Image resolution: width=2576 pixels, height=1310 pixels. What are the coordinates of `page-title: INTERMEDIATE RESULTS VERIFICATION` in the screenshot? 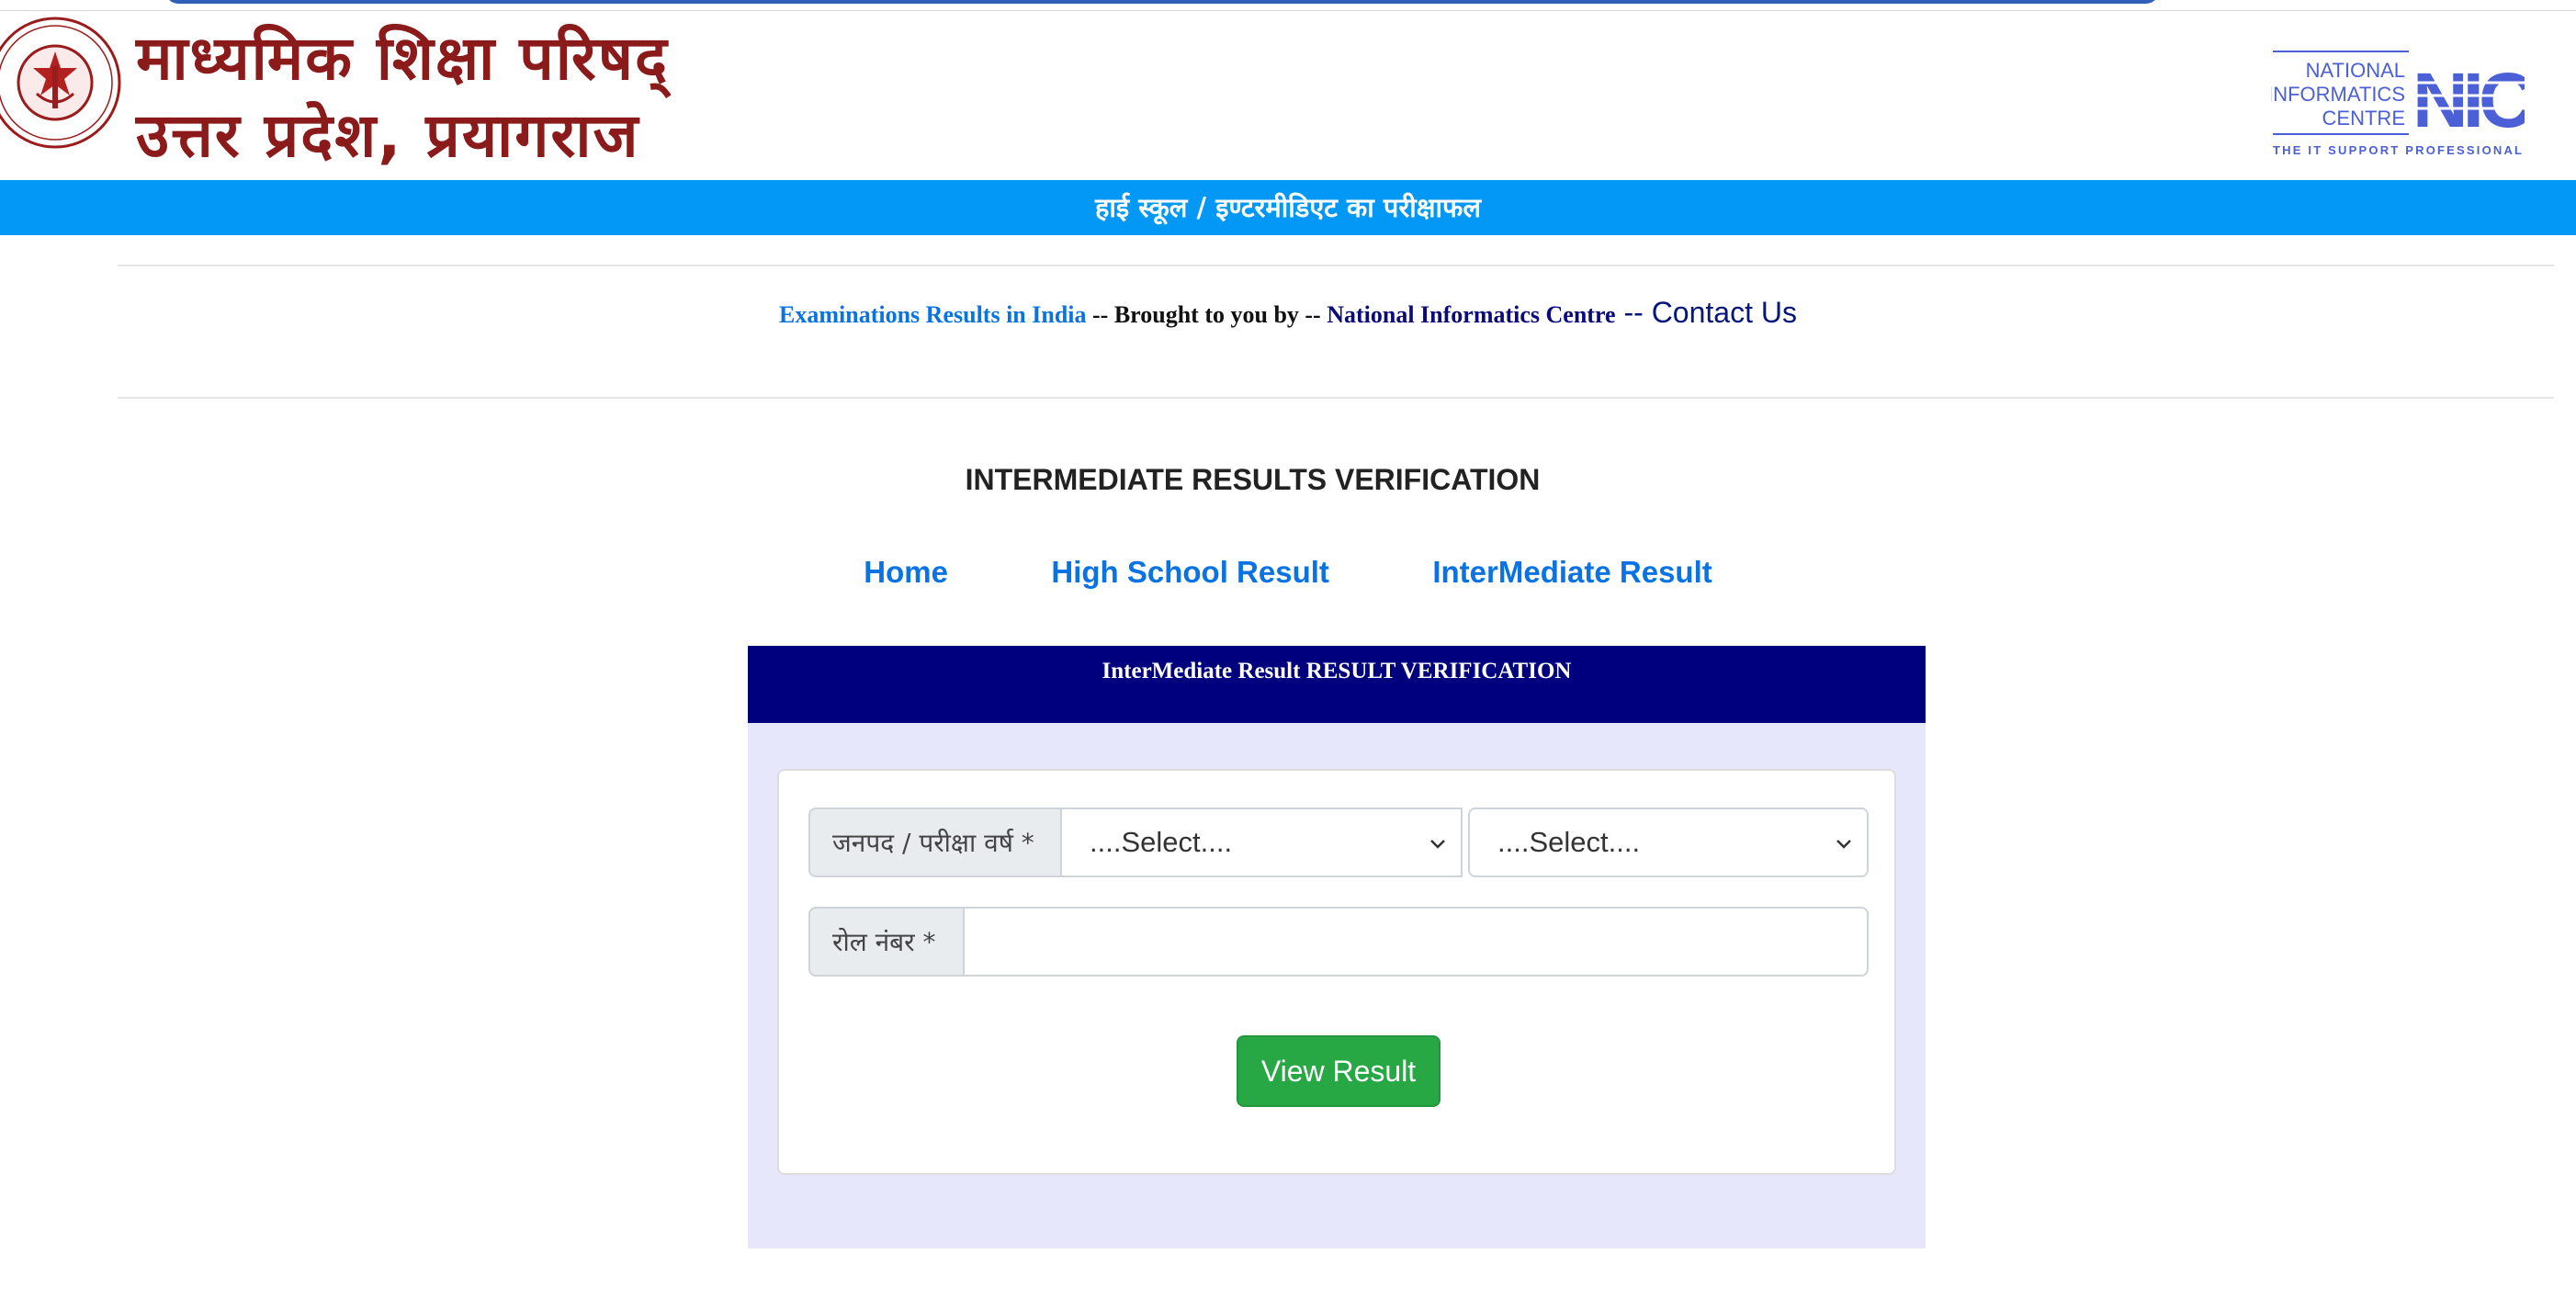 It's located at (1253, 479).